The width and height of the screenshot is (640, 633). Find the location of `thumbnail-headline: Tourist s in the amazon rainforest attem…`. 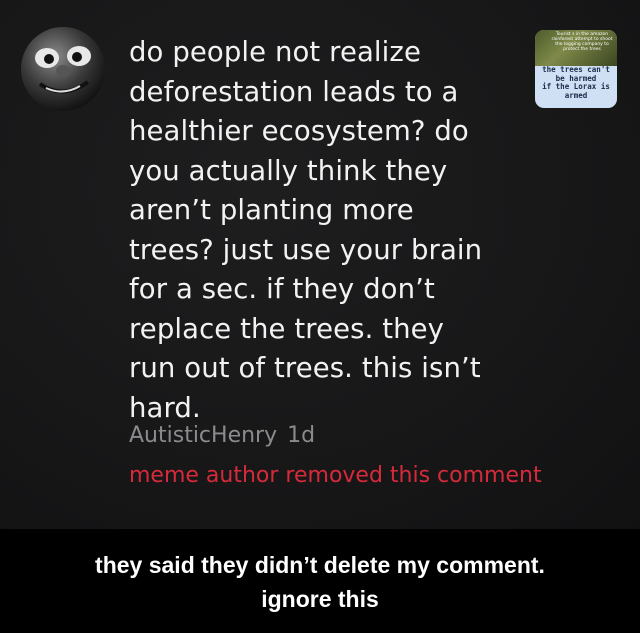

thumbnail-headline: Tourist s in the amazon rainforest attem… is located at coordinates (582, 42).